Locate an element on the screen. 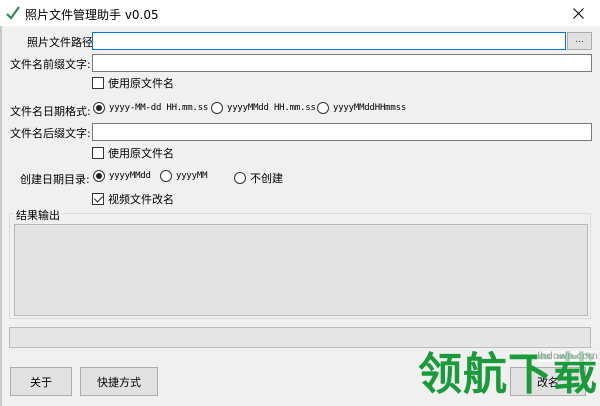 The height and width of the screenshot is (406, 600). date-format-option-2-label: yyyyMMdd HH.mm.ss is located at coordinates (271, 108).